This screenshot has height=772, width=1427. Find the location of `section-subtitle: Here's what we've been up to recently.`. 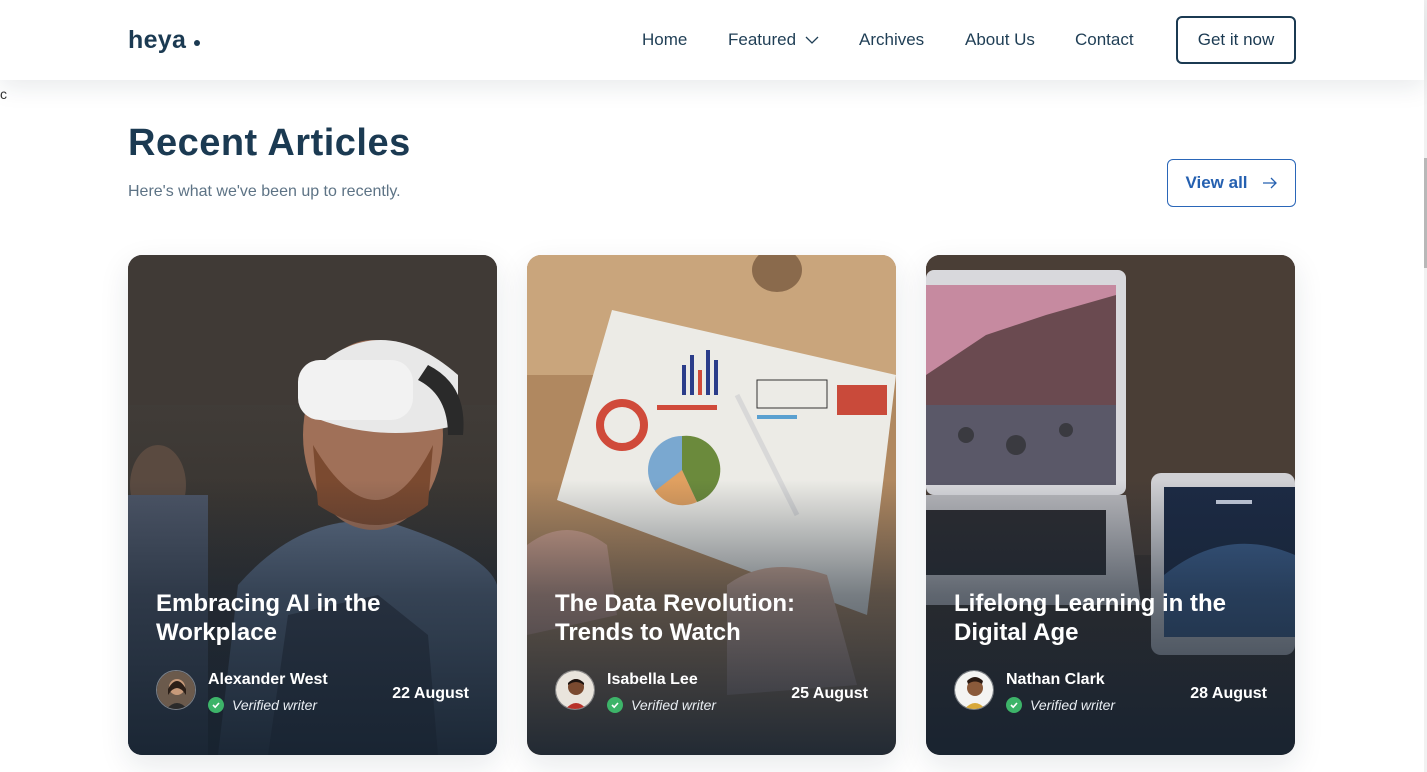

section-subtitle: Here's what we've been up to recently. is located at coordinates (264, 191).